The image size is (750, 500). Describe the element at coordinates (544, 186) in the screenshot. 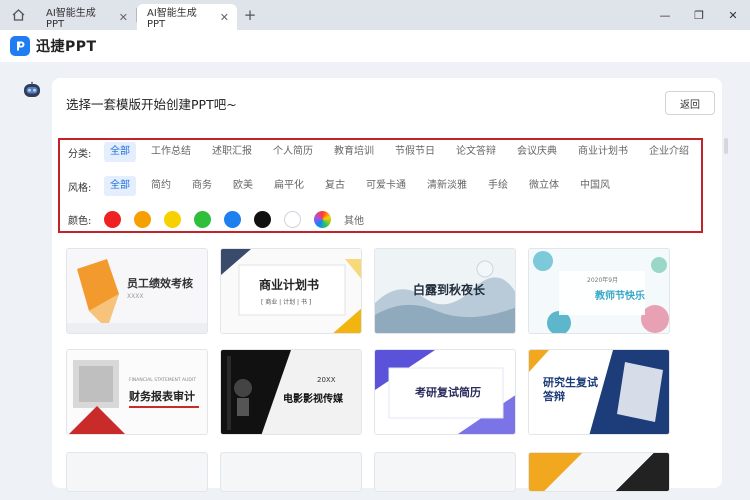

I see `style-chip-3d: 微立体` at that location.